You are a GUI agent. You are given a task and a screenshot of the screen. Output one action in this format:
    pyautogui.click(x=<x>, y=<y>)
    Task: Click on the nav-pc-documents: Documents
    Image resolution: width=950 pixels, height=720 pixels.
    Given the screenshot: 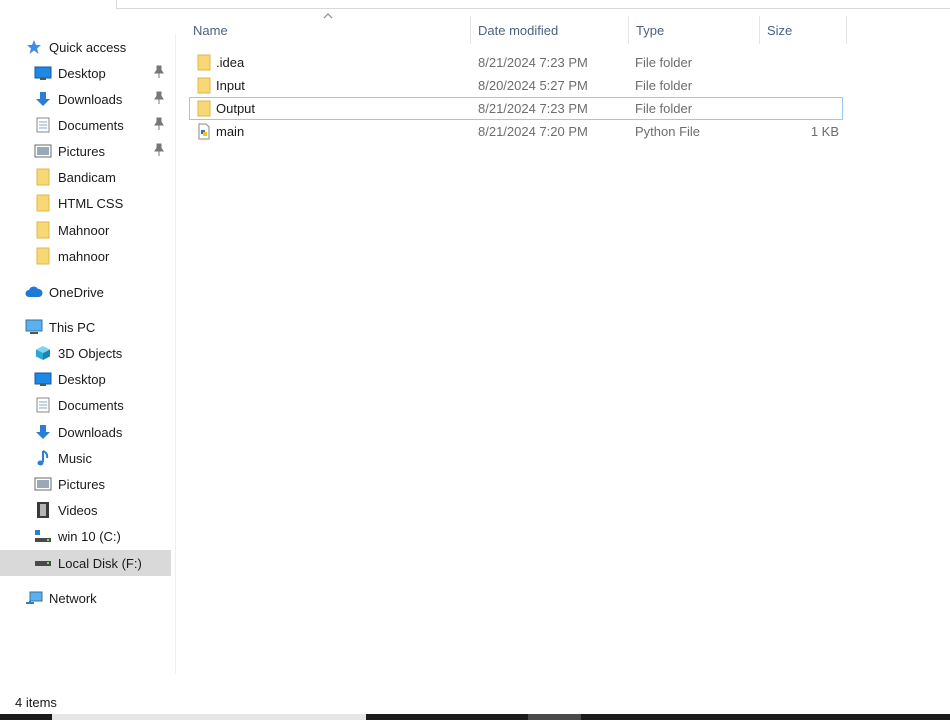 What is the action you would take?
    pyautogui.click(x=85, y=405)
    